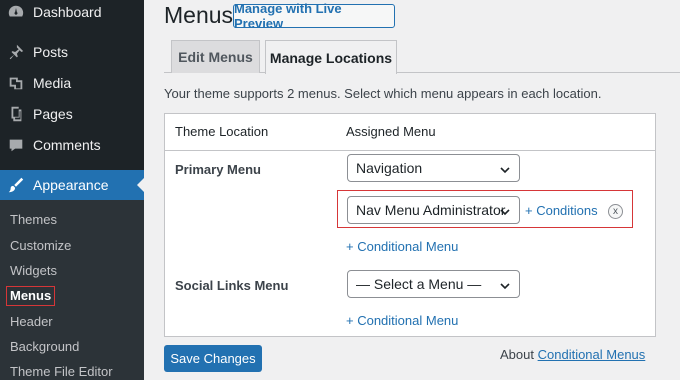 Image resolution: width=680 pixels, height=380 pixels. I want to click on live-preview-button: Manage with Live Preview, so click(314, 16).